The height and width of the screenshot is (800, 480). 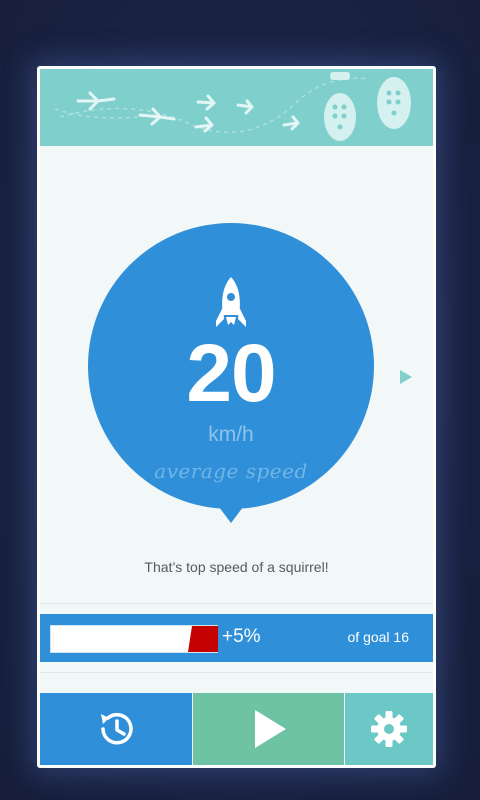 I want to click on speed-circle-pointer, so click(x=231, y=511).